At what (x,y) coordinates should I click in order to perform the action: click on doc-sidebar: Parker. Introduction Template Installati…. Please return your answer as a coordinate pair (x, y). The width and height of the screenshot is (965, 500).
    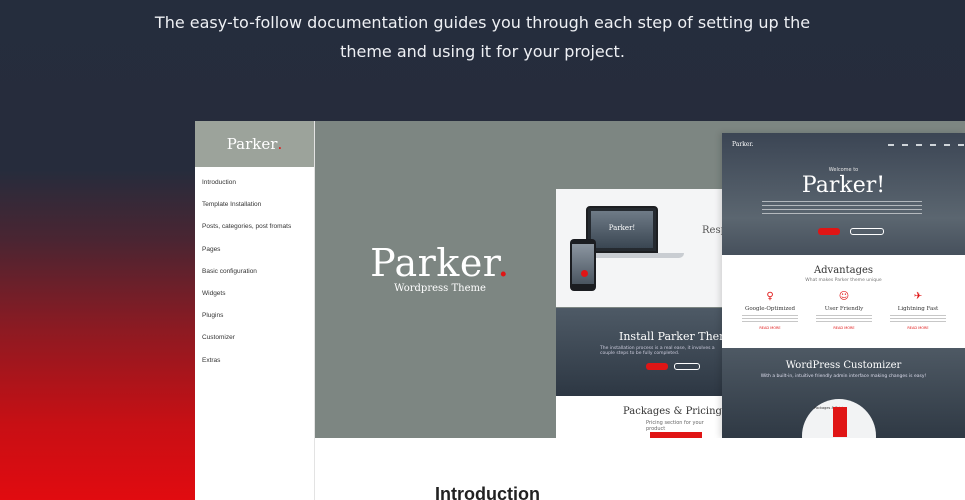
    Looking at the image, I should click on (255, 310).